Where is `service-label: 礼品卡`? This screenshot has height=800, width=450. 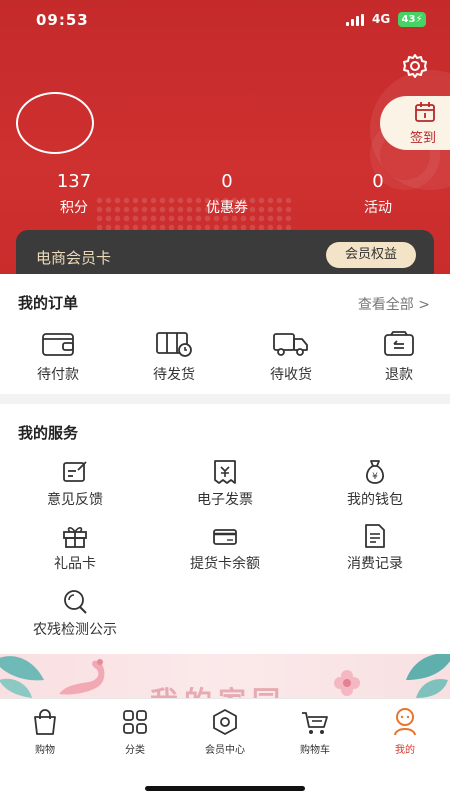 service-label: 礼品卡 is located at coordinates (75, 564).